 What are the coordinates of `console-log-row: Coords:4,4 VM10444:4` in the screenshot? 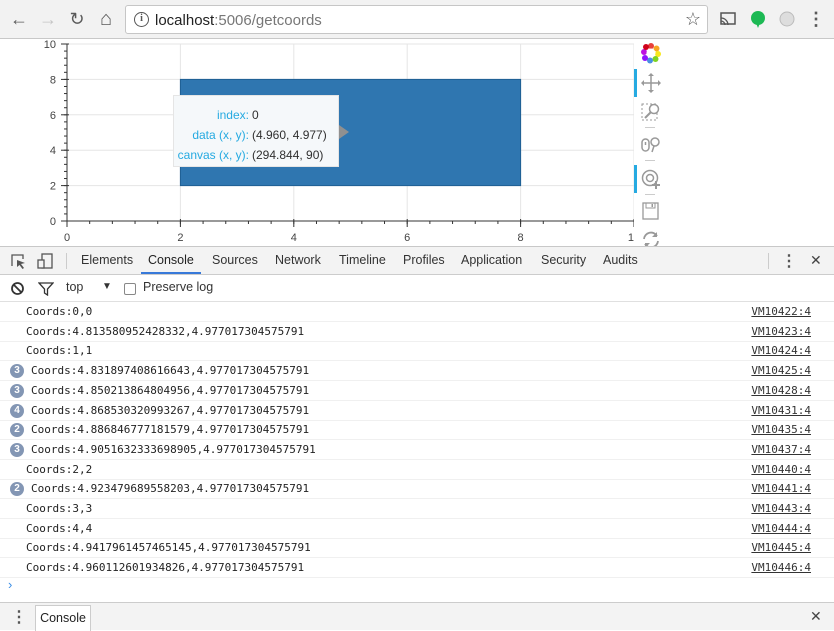 It's located at (417, 529).